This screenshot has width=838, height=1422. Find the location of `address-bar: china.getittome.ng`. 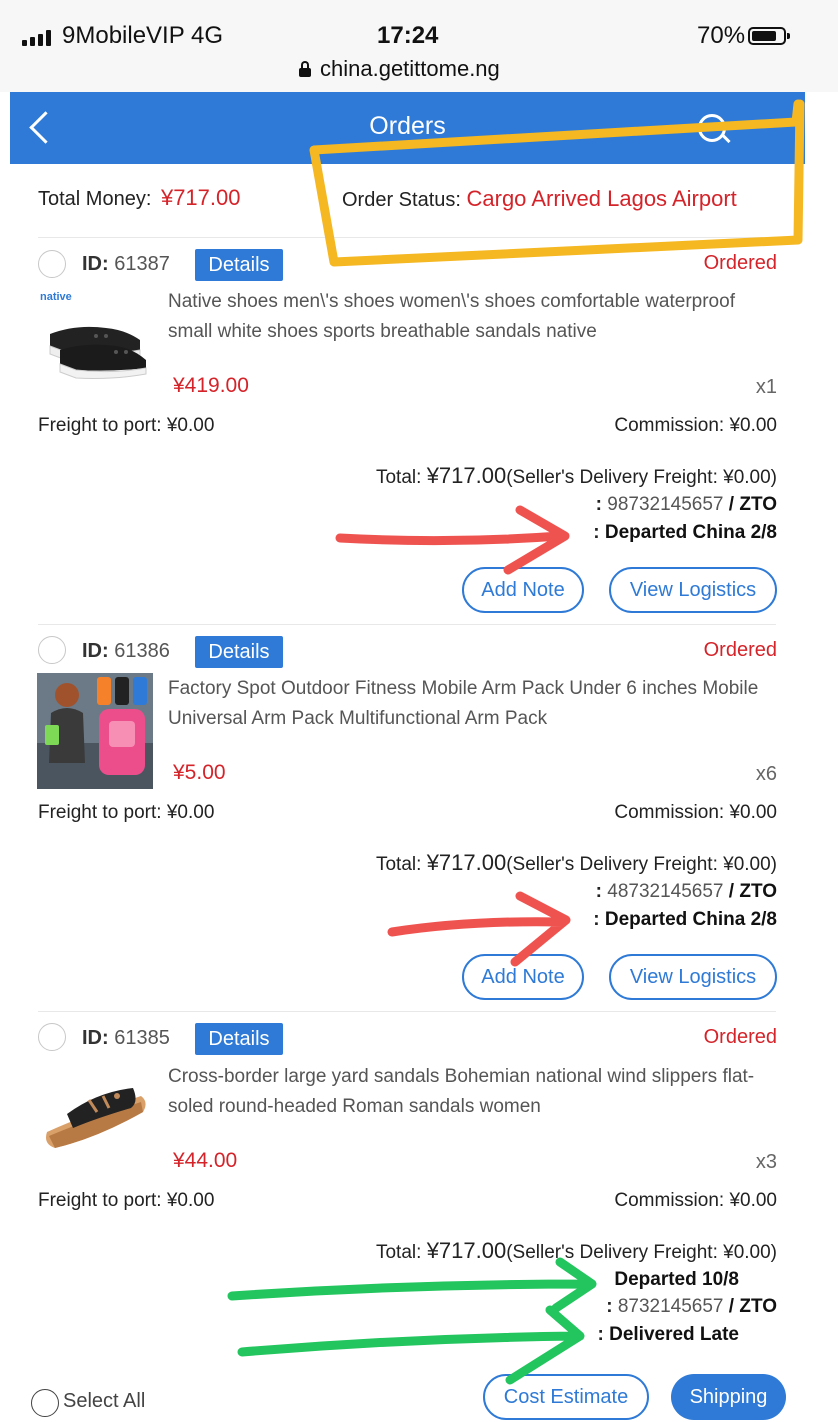

address-bar: china.getittome.ng is located at coordinates (399, 69).